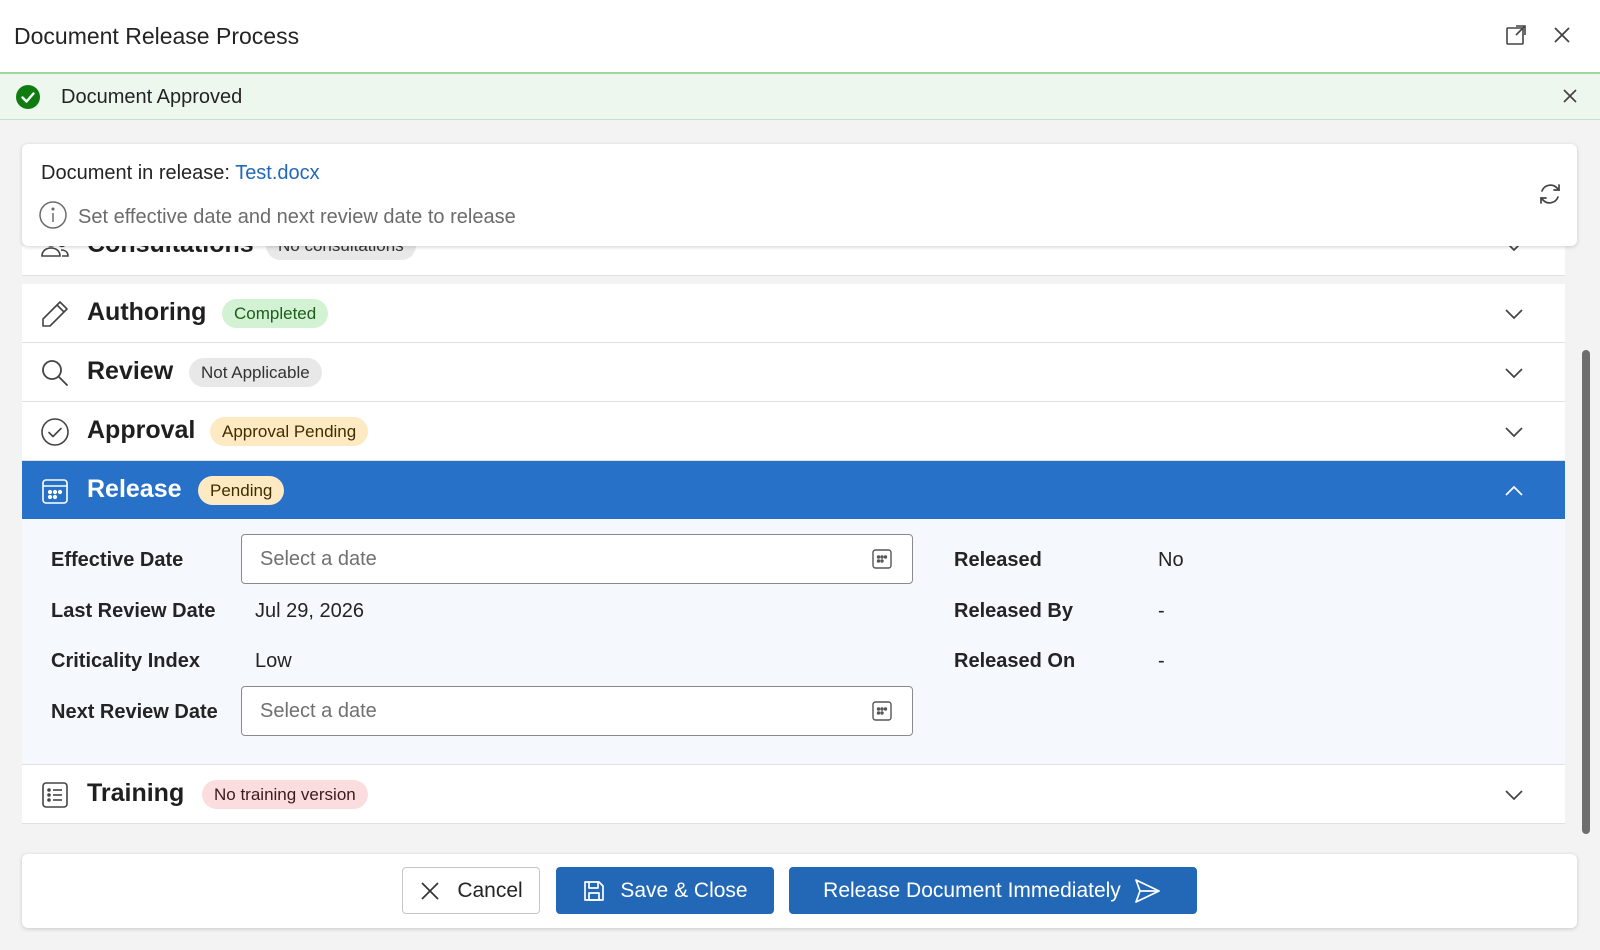 The width and height of the screenshot is (1600, 950). I want to click on save-close-button: Save & Close, so click(665, 890).